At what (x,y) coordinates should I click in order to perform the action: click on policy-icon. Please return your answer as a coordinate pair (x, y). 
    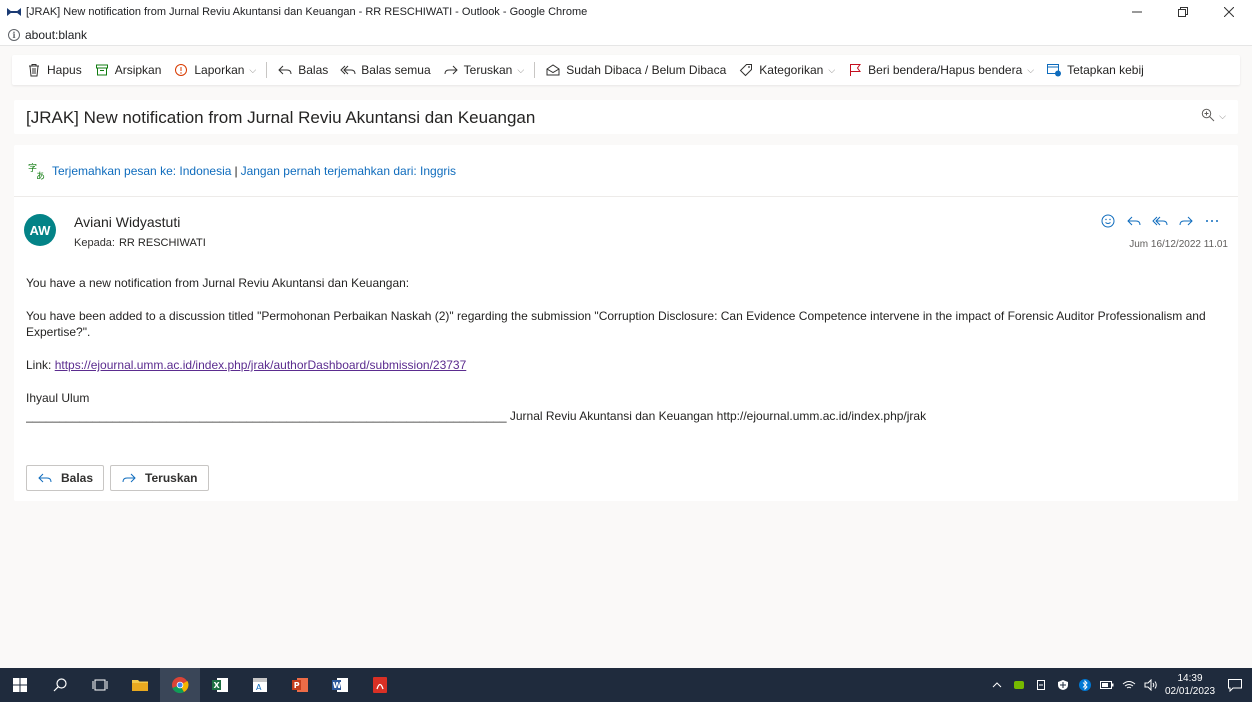
    Looking at the image, I should click on (1054, 70).